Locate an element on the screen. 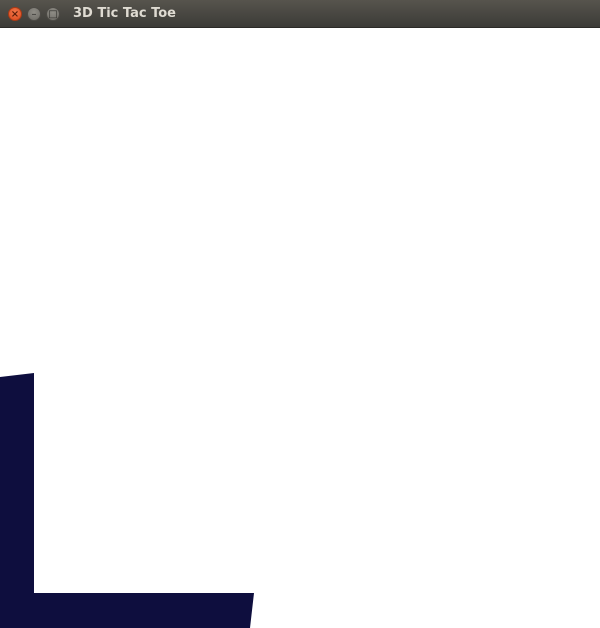  maximize-icon: □ is located at coordinates (53, 14).